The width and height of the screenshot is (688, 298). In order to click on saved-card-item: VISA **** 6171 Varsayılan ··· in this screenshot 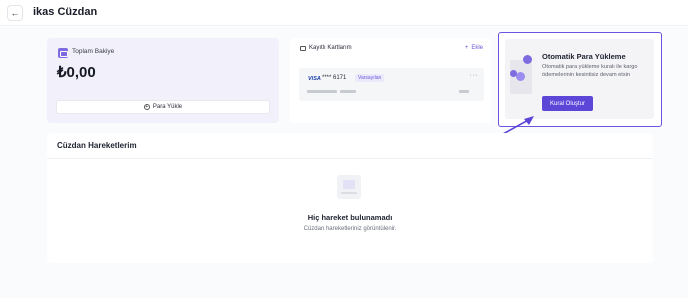, I will do `click(391, 84)`.